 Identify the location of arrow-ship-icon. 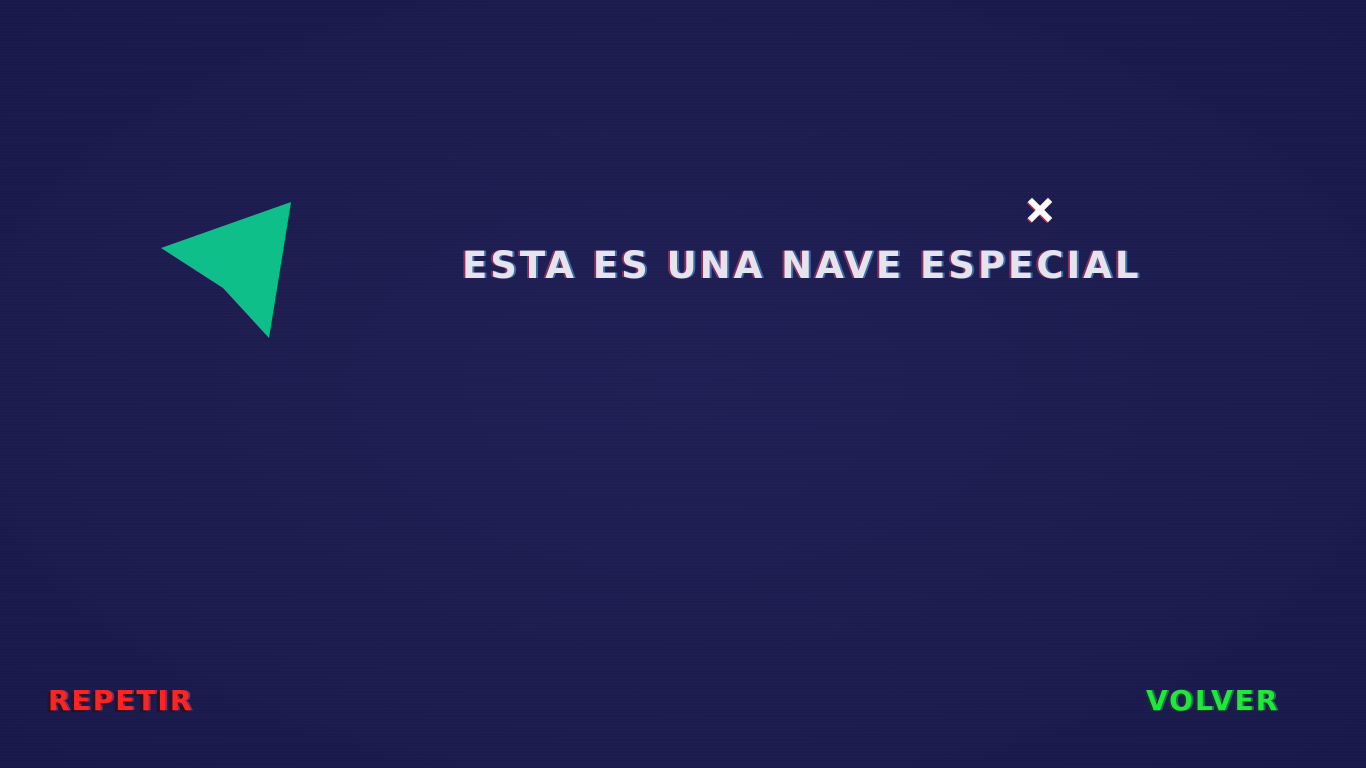
(226, 270).